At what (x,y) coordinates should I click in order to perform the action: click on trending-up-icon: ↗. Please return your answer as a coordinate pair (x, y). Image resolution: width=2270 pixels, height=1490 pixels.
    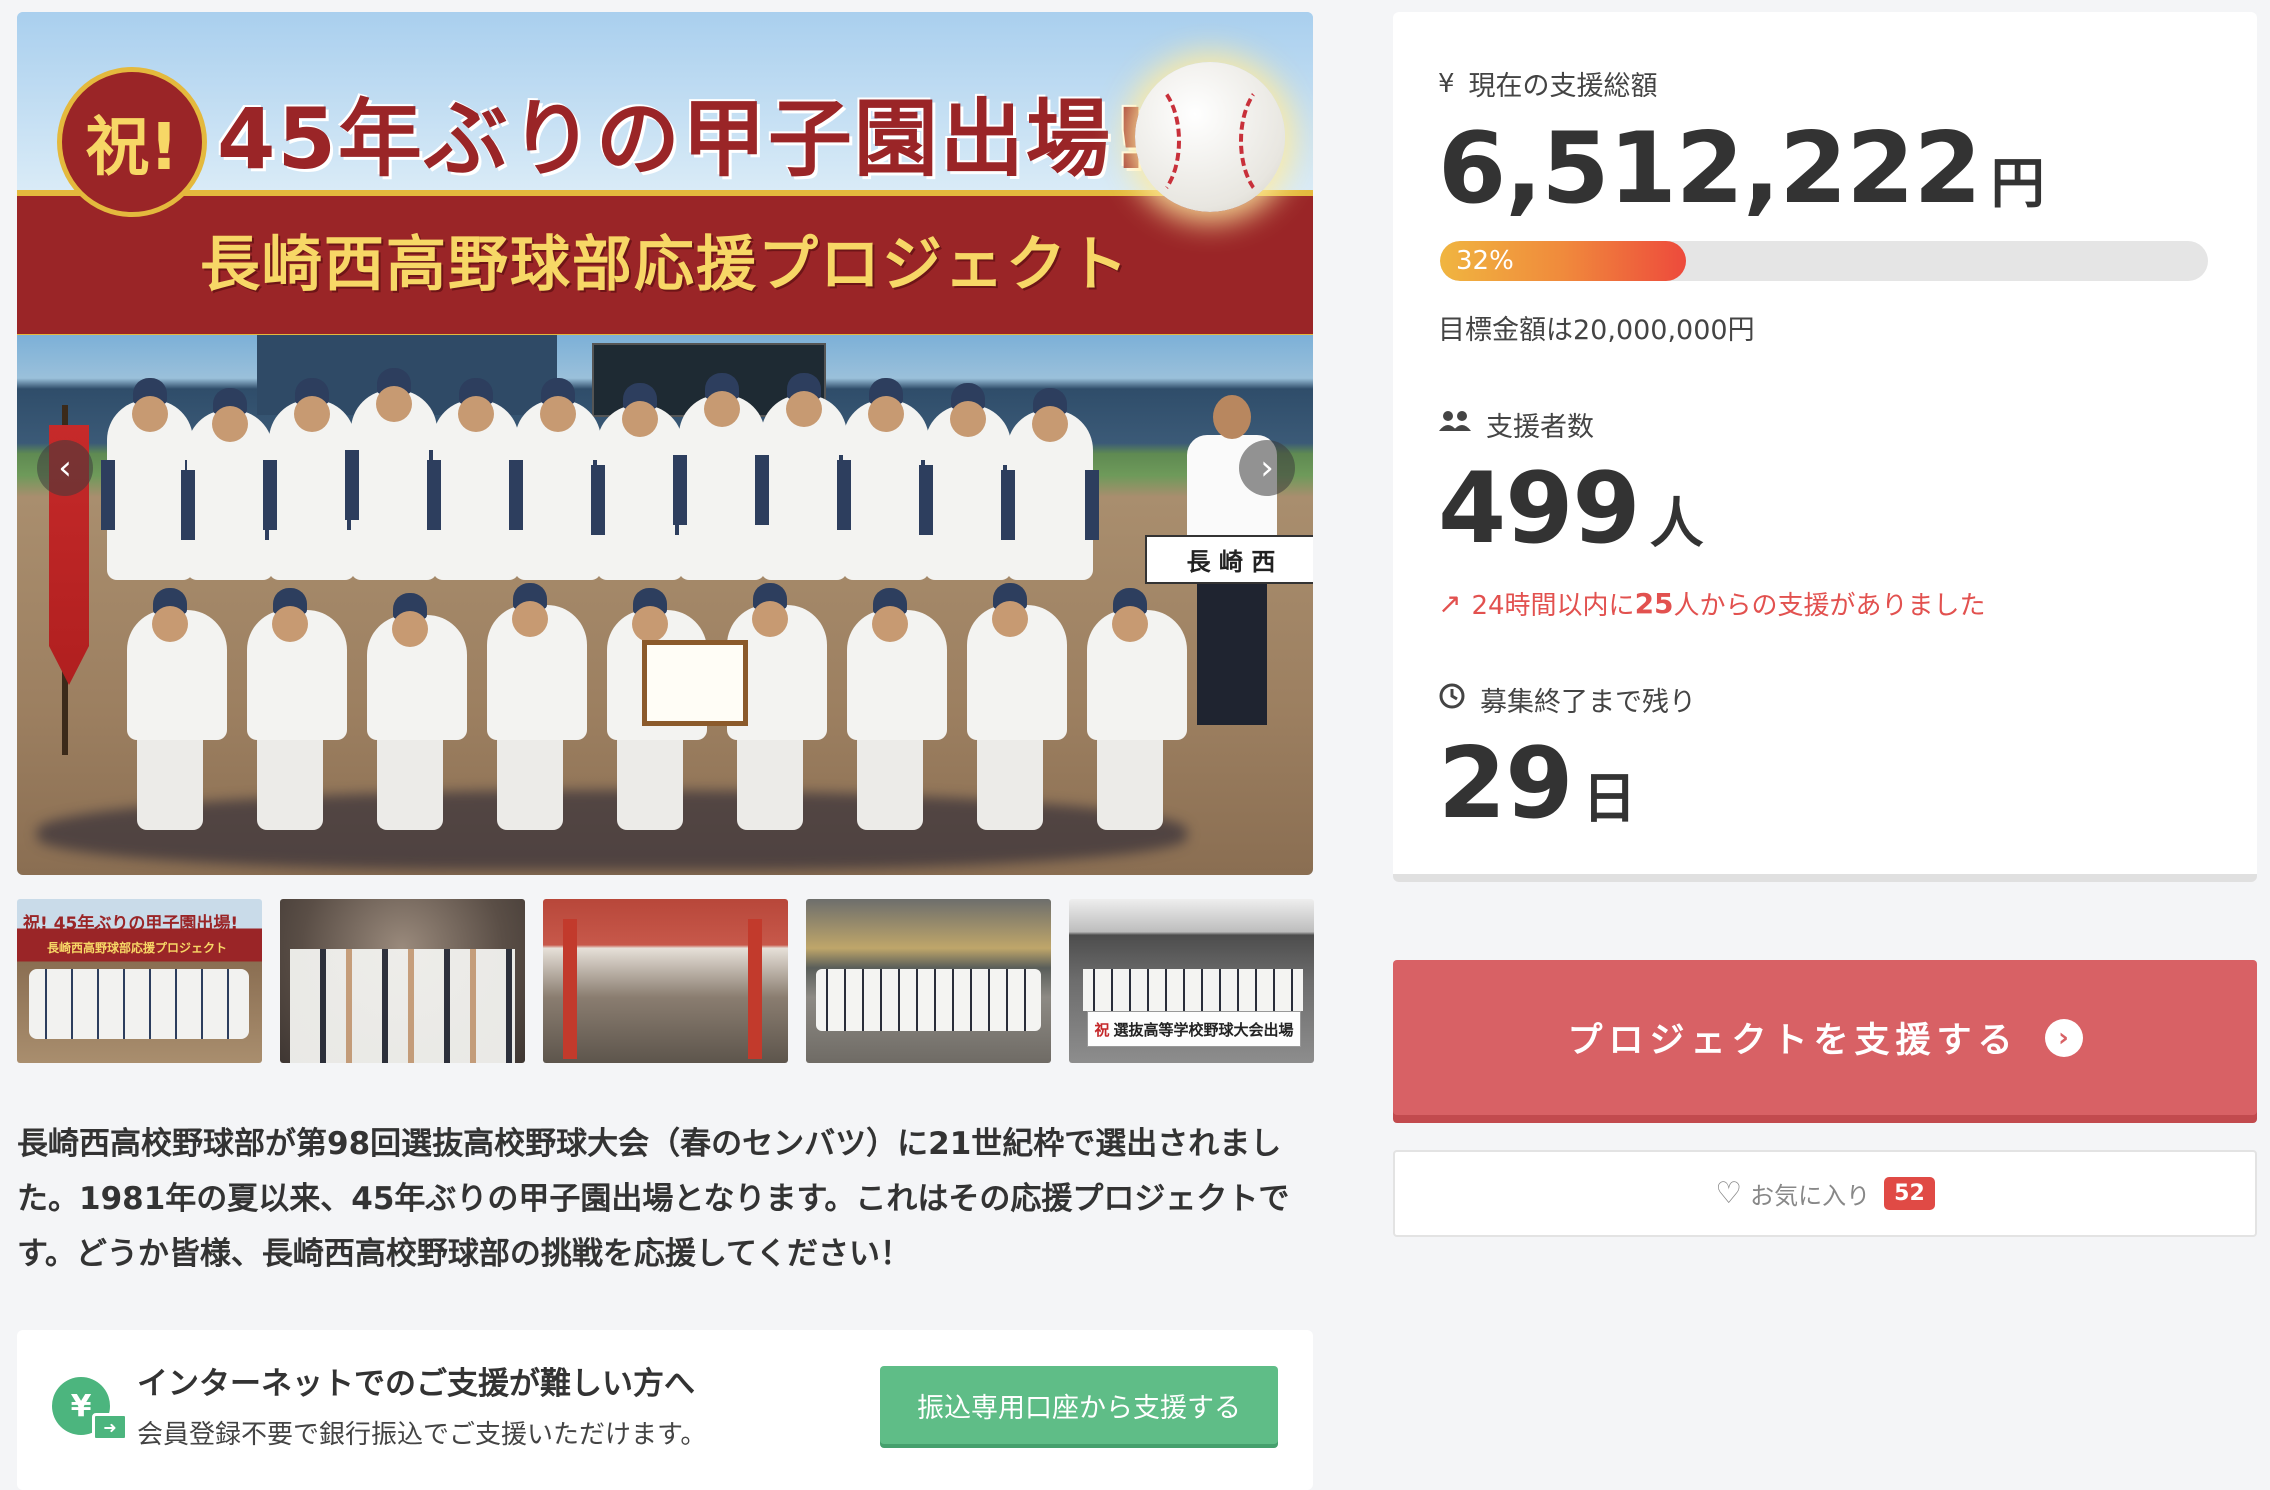
    Looking at the image, I should click on (1450, 603).